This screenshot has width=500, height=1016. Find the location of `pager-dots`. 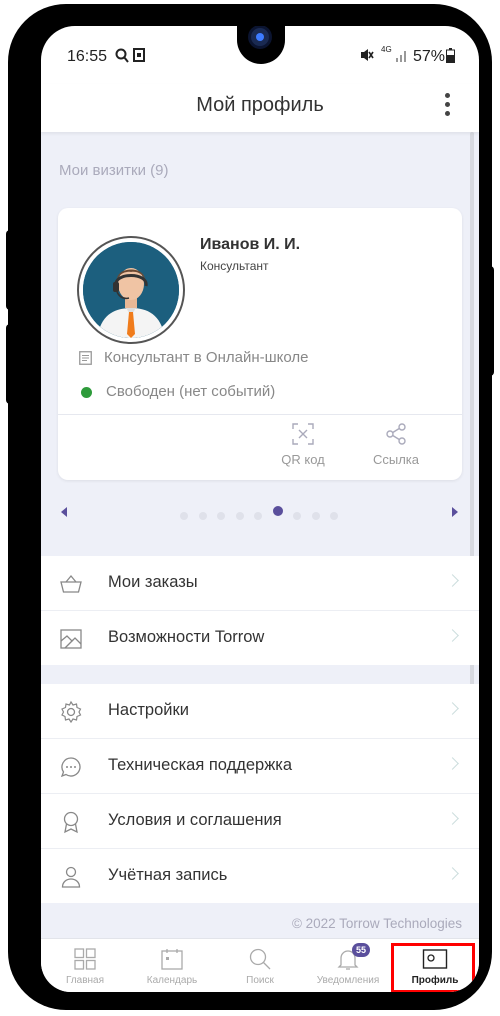

pager-dots is located at coordinates (264, 515).